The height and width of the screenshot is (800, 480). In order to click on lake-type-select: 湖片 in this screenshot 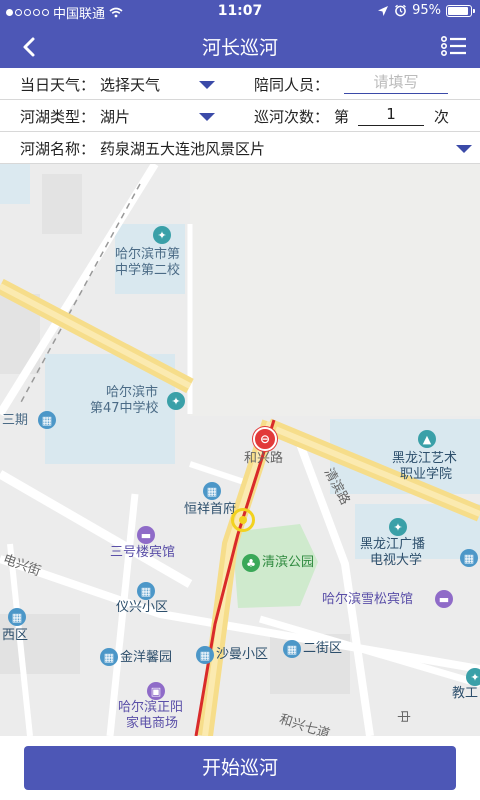, I will do `click(115, 116)`.